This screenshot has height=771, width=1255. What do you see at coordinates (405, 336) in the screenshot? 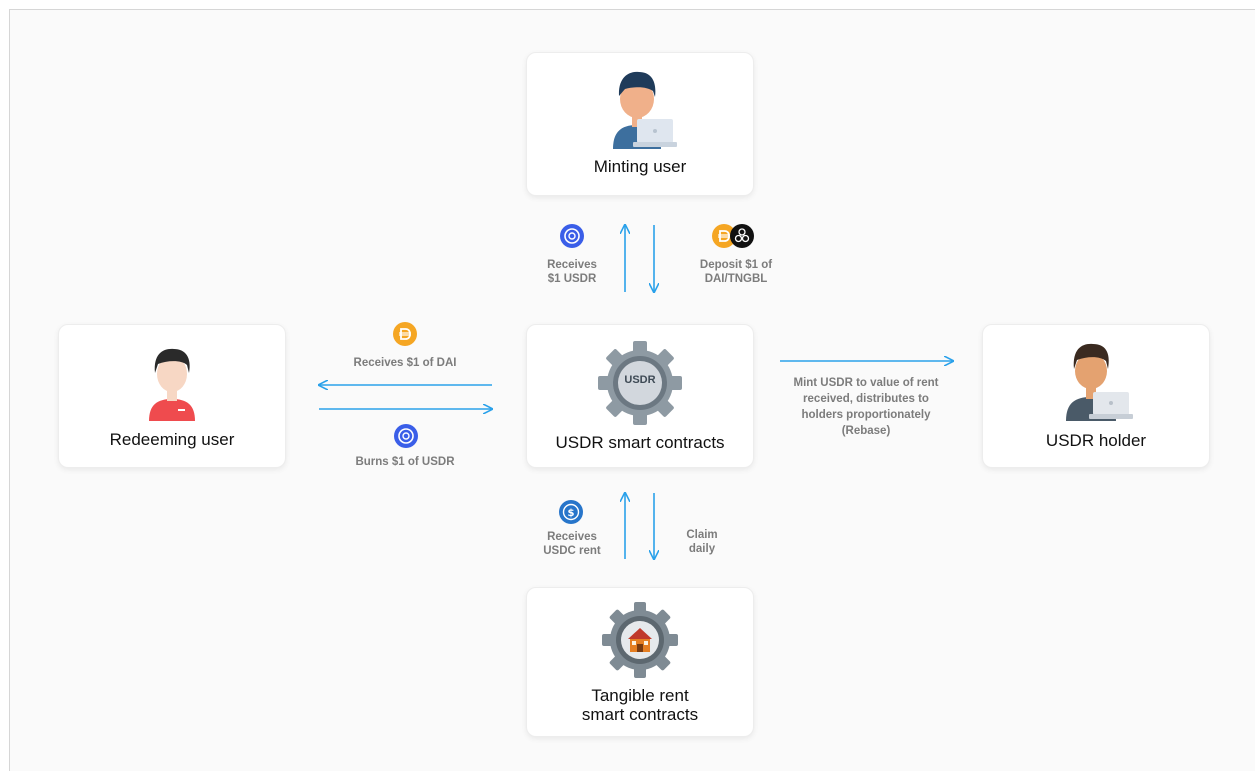
I see `dai-coin-icon` at bounding box center [405, 336].